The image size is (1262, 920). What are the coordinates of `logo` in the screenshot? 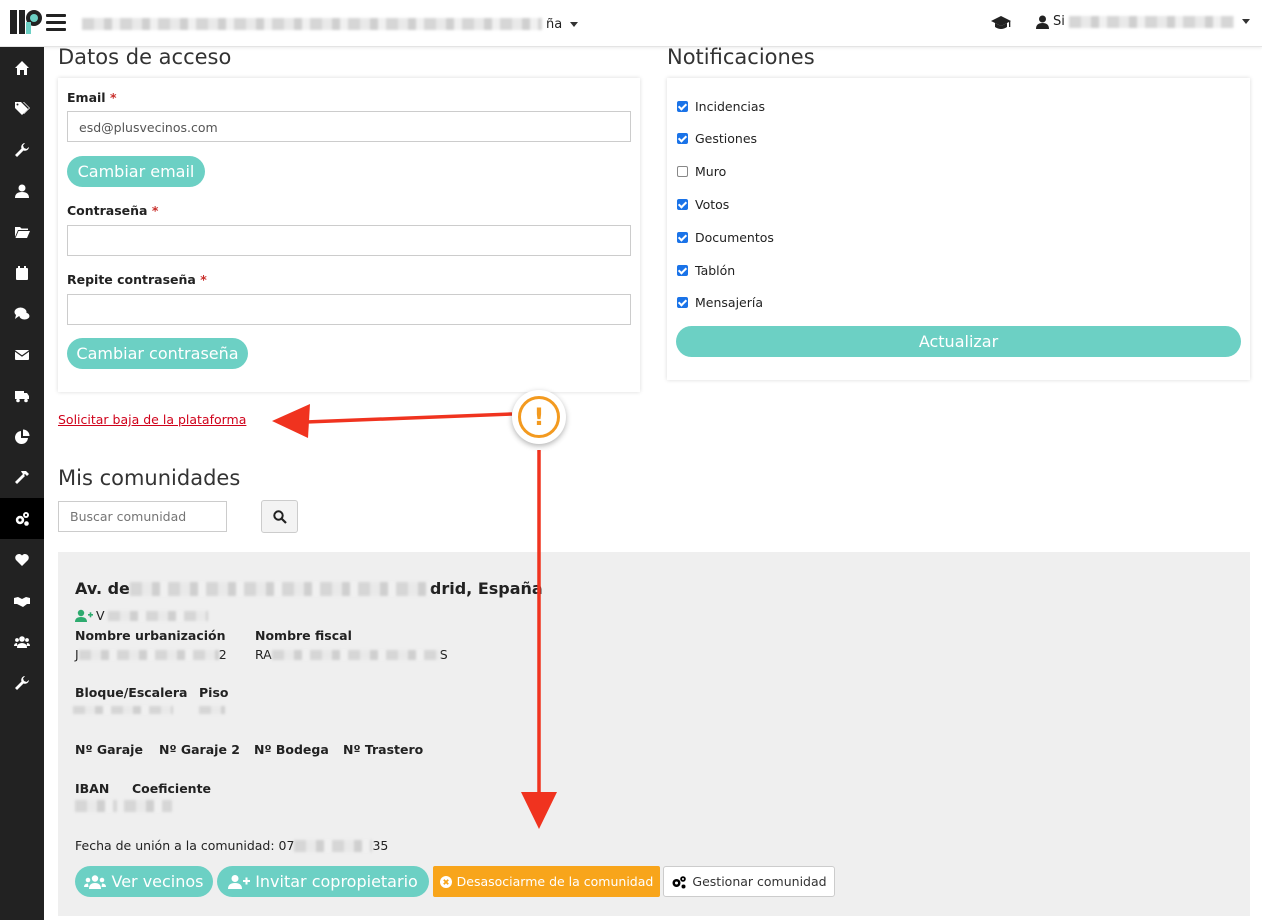 It's located at (27, 22).